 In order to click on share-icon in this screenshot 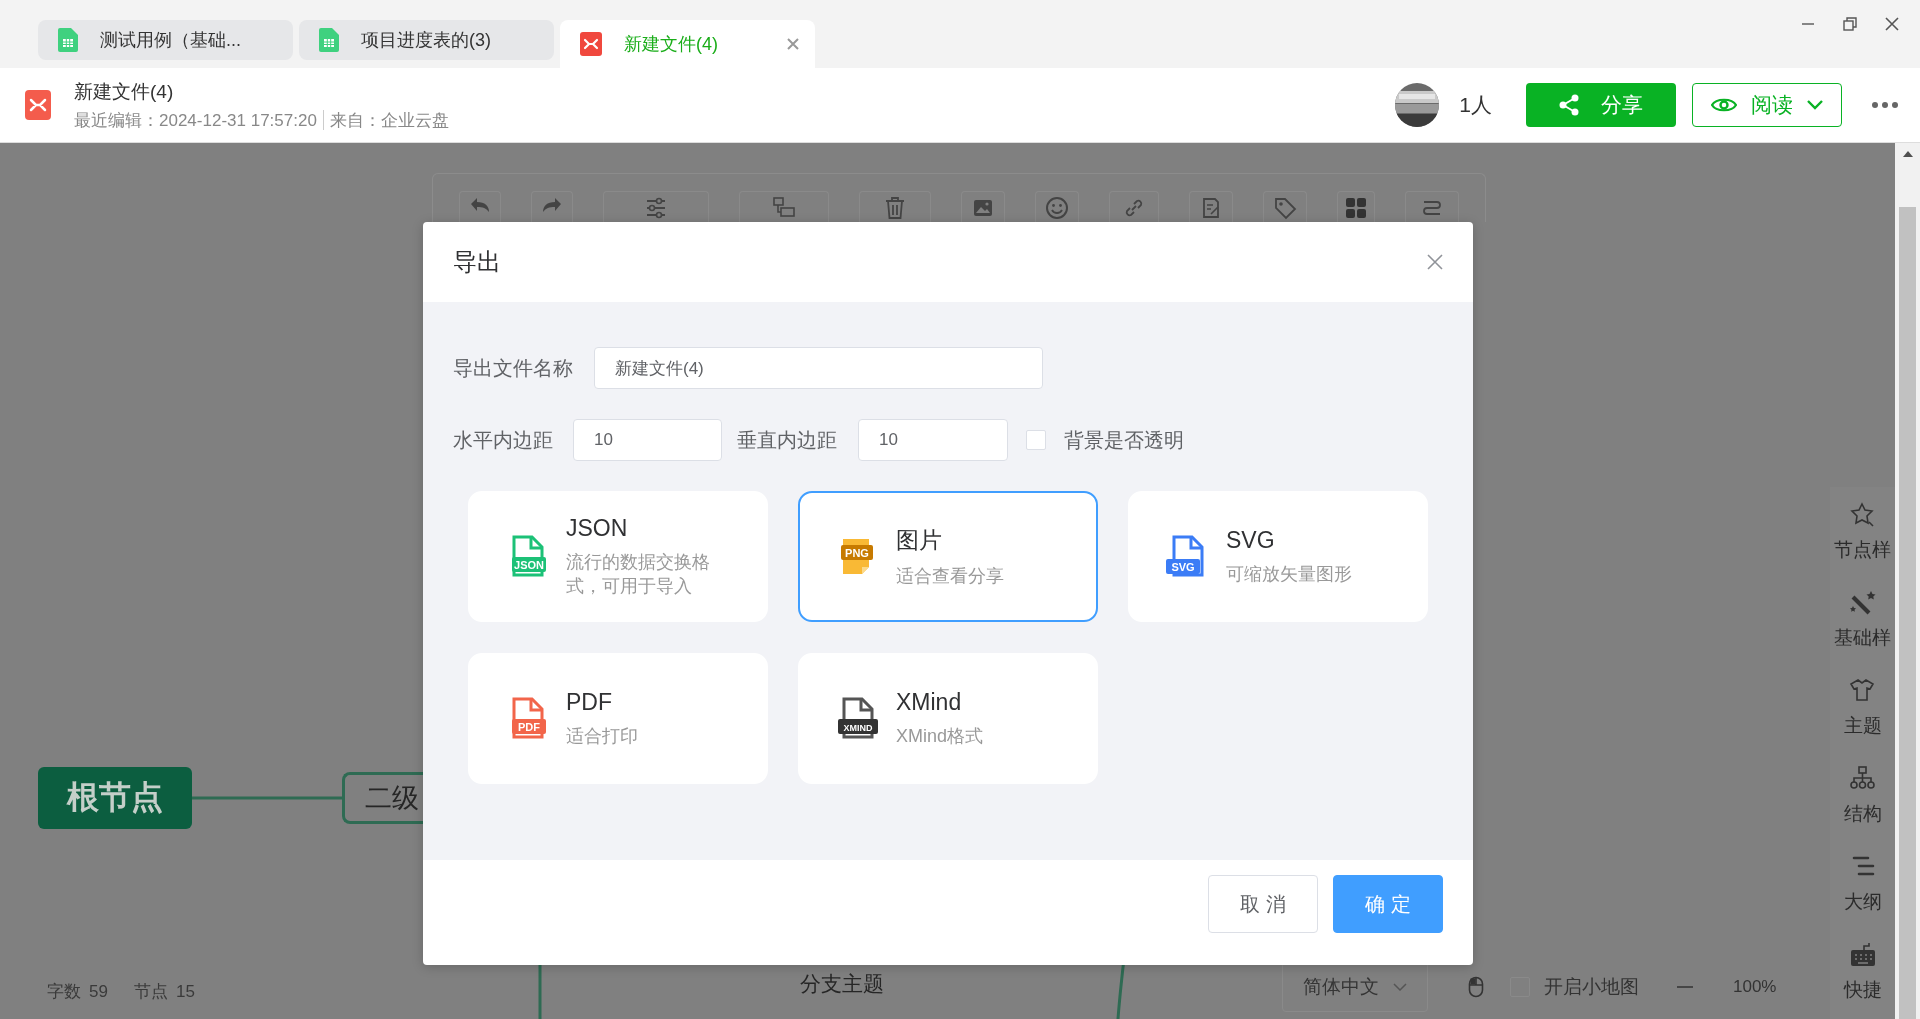, I will do `click(1569, 105)`.